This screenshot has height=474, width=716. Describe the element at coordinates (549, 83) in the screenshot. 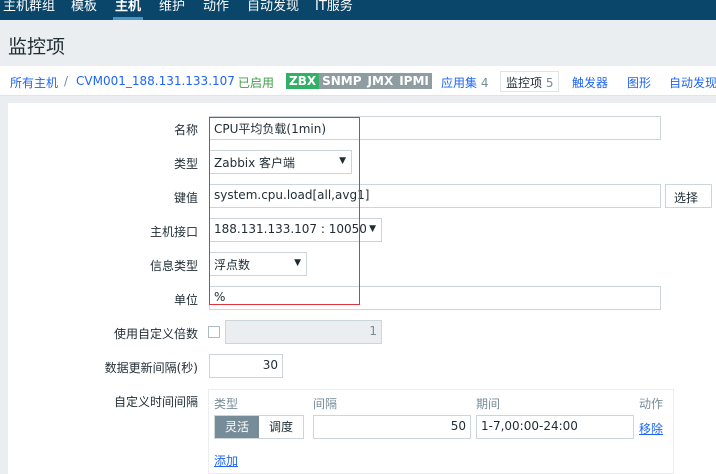

I see `tab-items-count: 5` at that location.